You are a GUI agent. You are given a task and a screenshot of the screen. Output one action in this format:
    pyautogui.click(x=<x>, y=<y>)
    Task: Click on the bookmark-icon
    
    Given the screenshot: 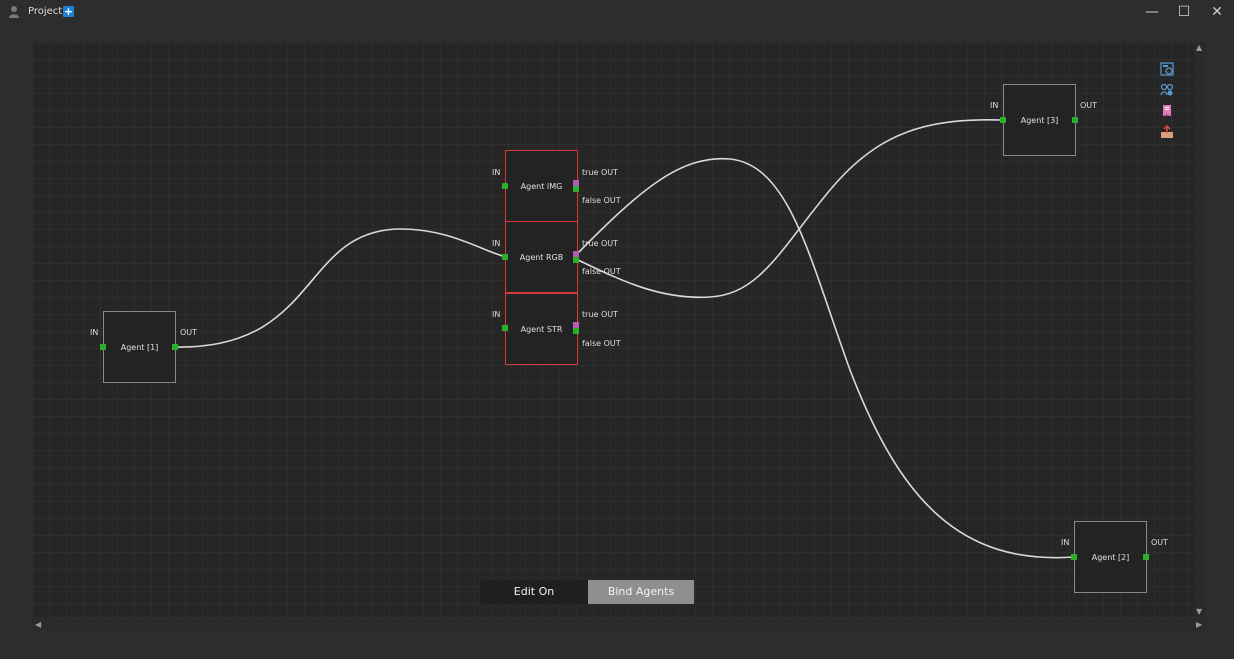 What is the action you would take?
    pyautogui.click(x=1167, y=111)
    